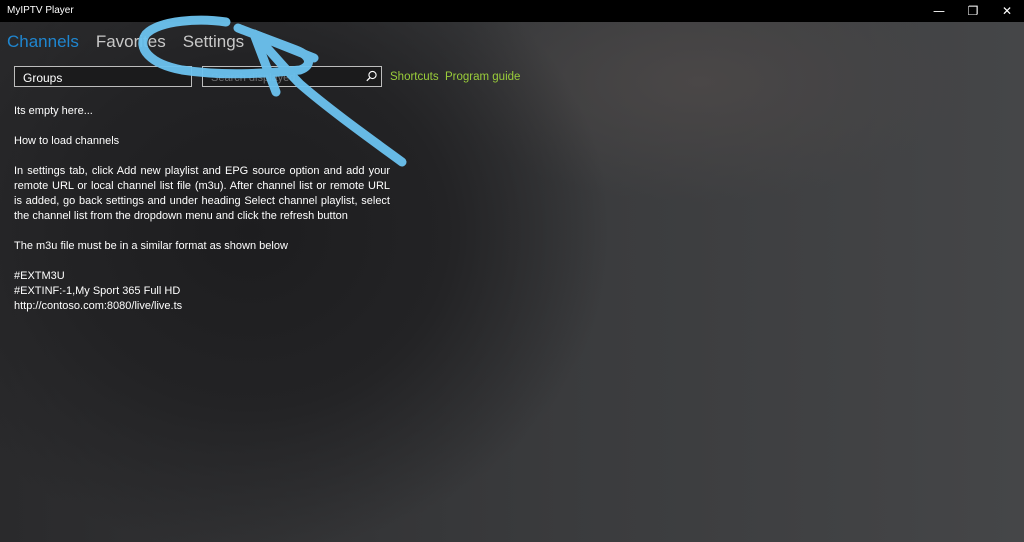 This screenshot has width=1024, height=542. Describe the element at coordinates (286, 77) in the screenshot. I see `search-input` at that location.